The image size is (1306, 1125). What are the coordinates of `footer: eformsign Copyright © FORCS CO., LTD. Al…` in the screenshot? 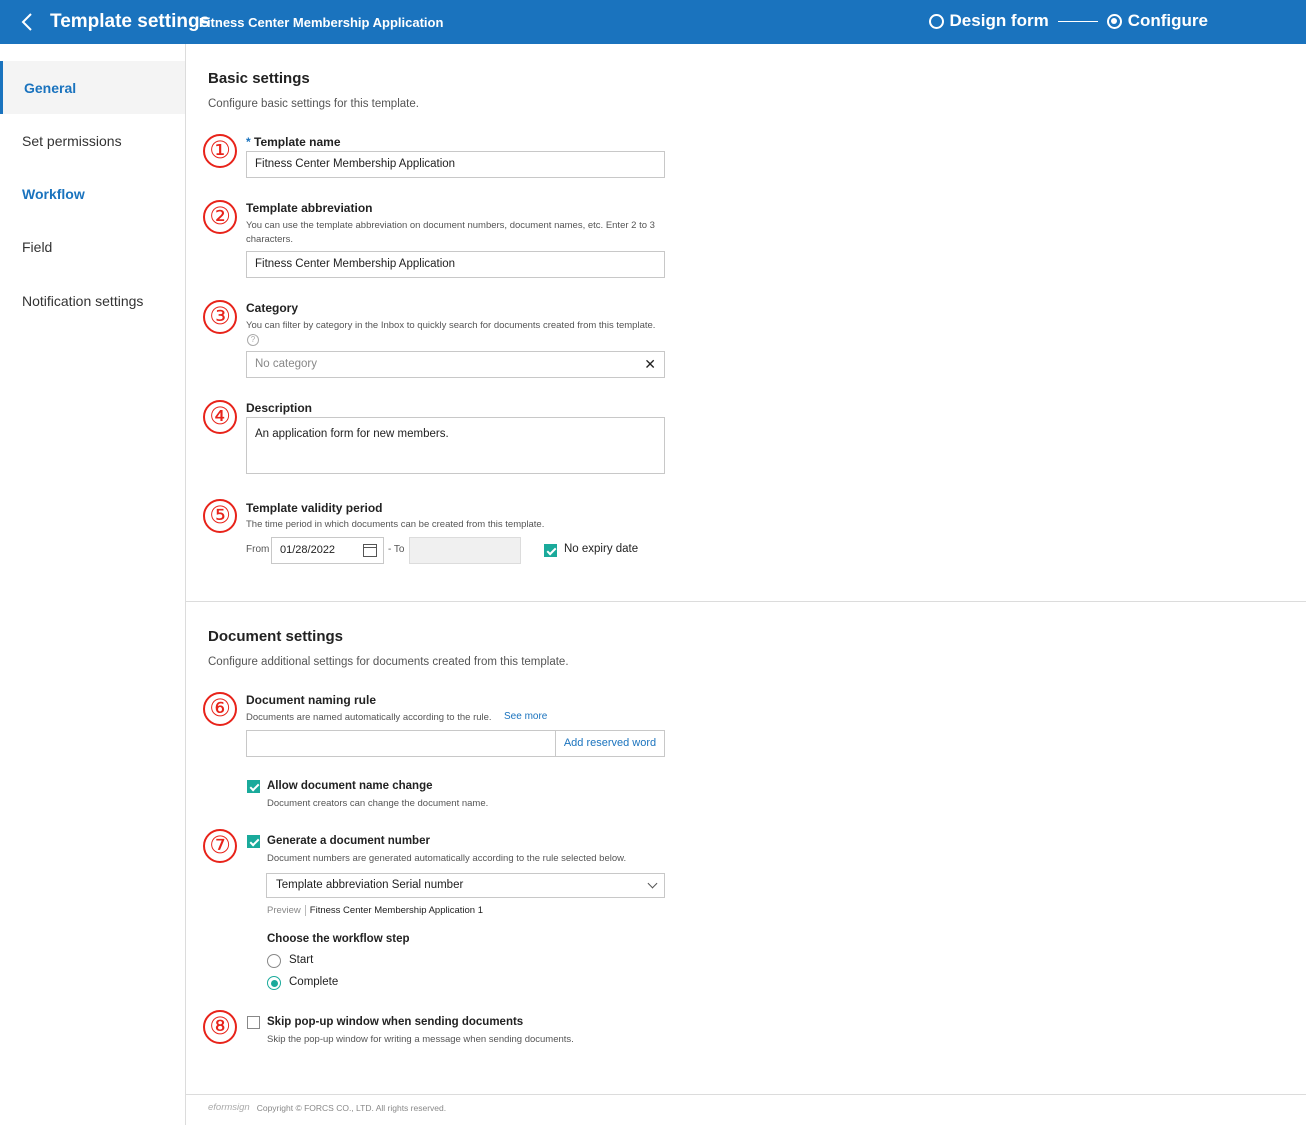 It's located at (327, 1107).